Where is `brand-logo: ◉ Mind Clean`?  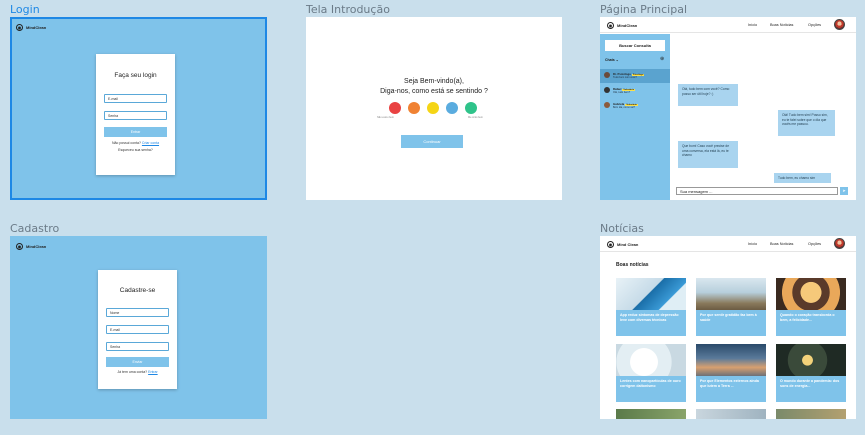
brand-logo: ◉ Mind Clean is located at coordinates (622, 244).